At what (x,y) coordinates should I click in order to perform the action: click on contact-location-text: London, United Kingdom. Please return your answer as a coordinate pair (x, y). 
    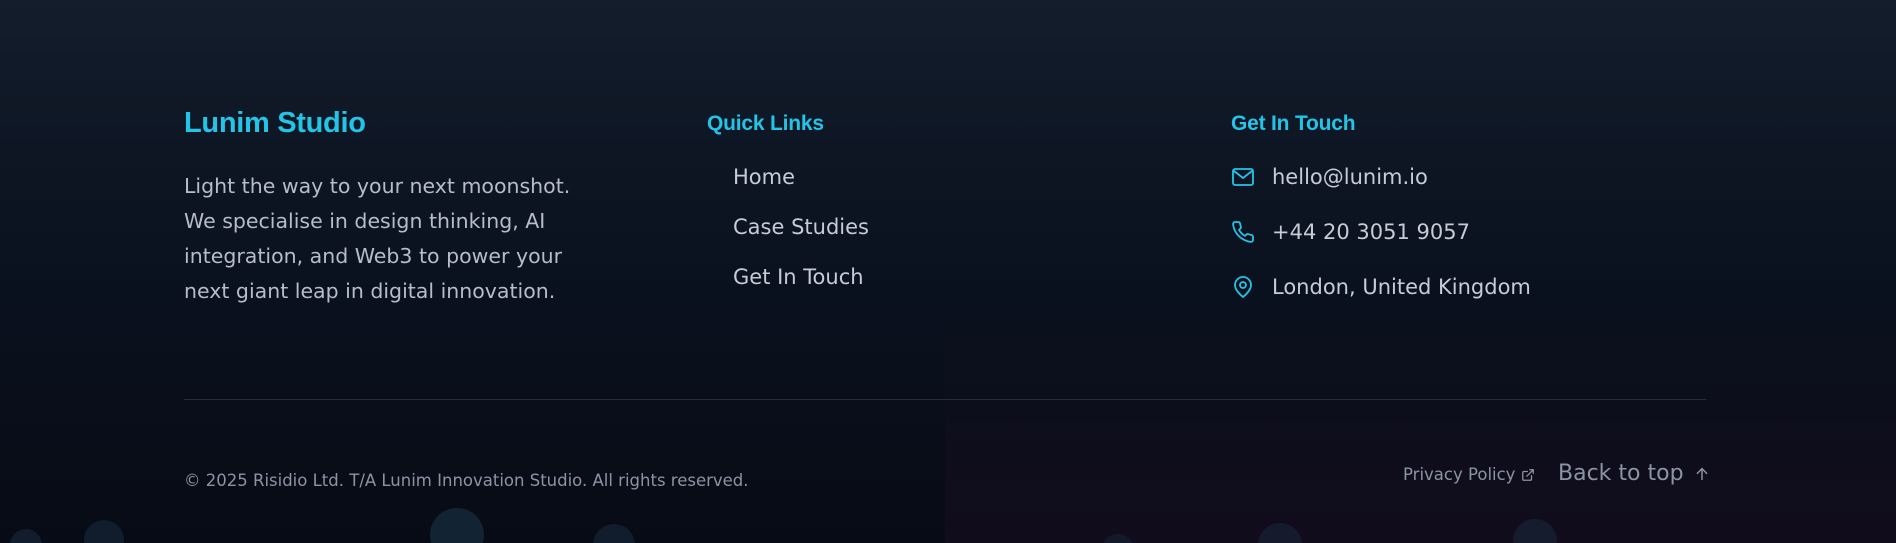
    Looking at the image, I should click on (1401, 287).